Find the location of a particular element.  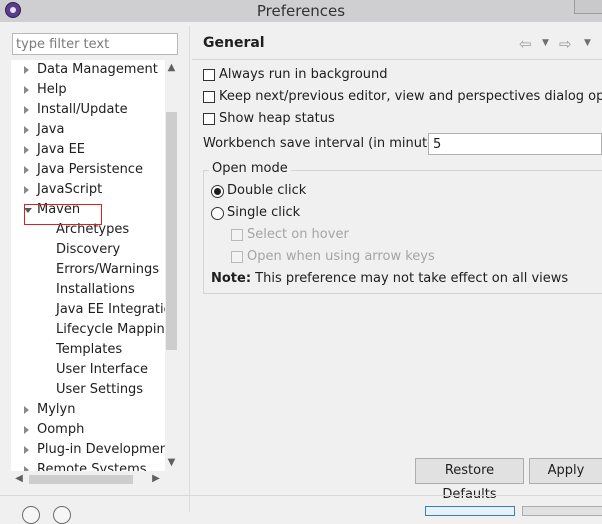

show-heap-checkbox is located at coordinates (209, 119).